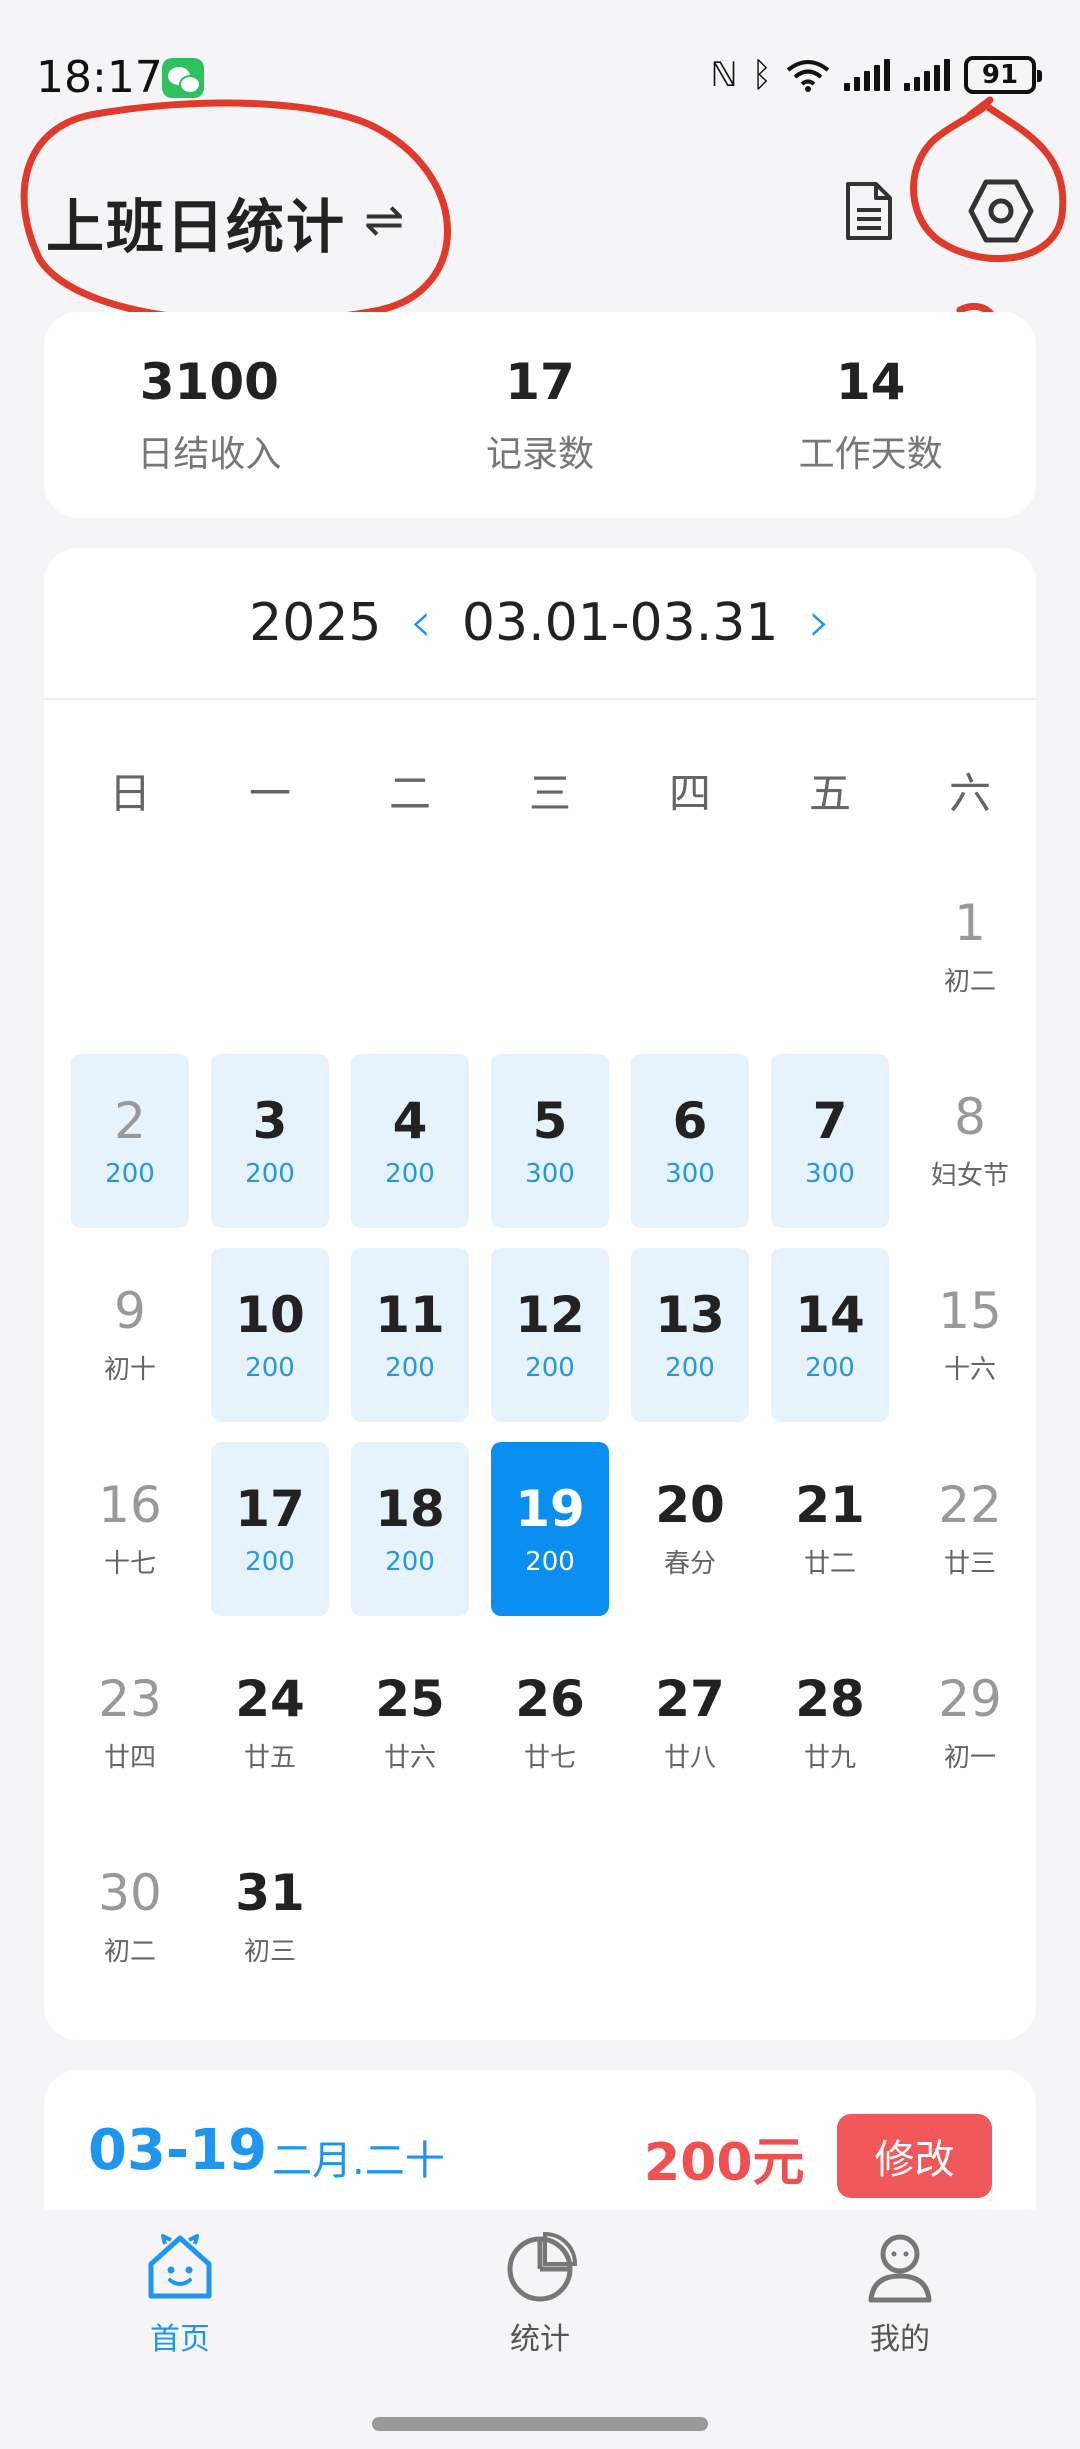 The width and height of the screenshot is (1080, 2449). What do you see at coordinates (183, 78) in the screenshot?
I see `wechat-notification-icon` at bounding box center [183, 78].